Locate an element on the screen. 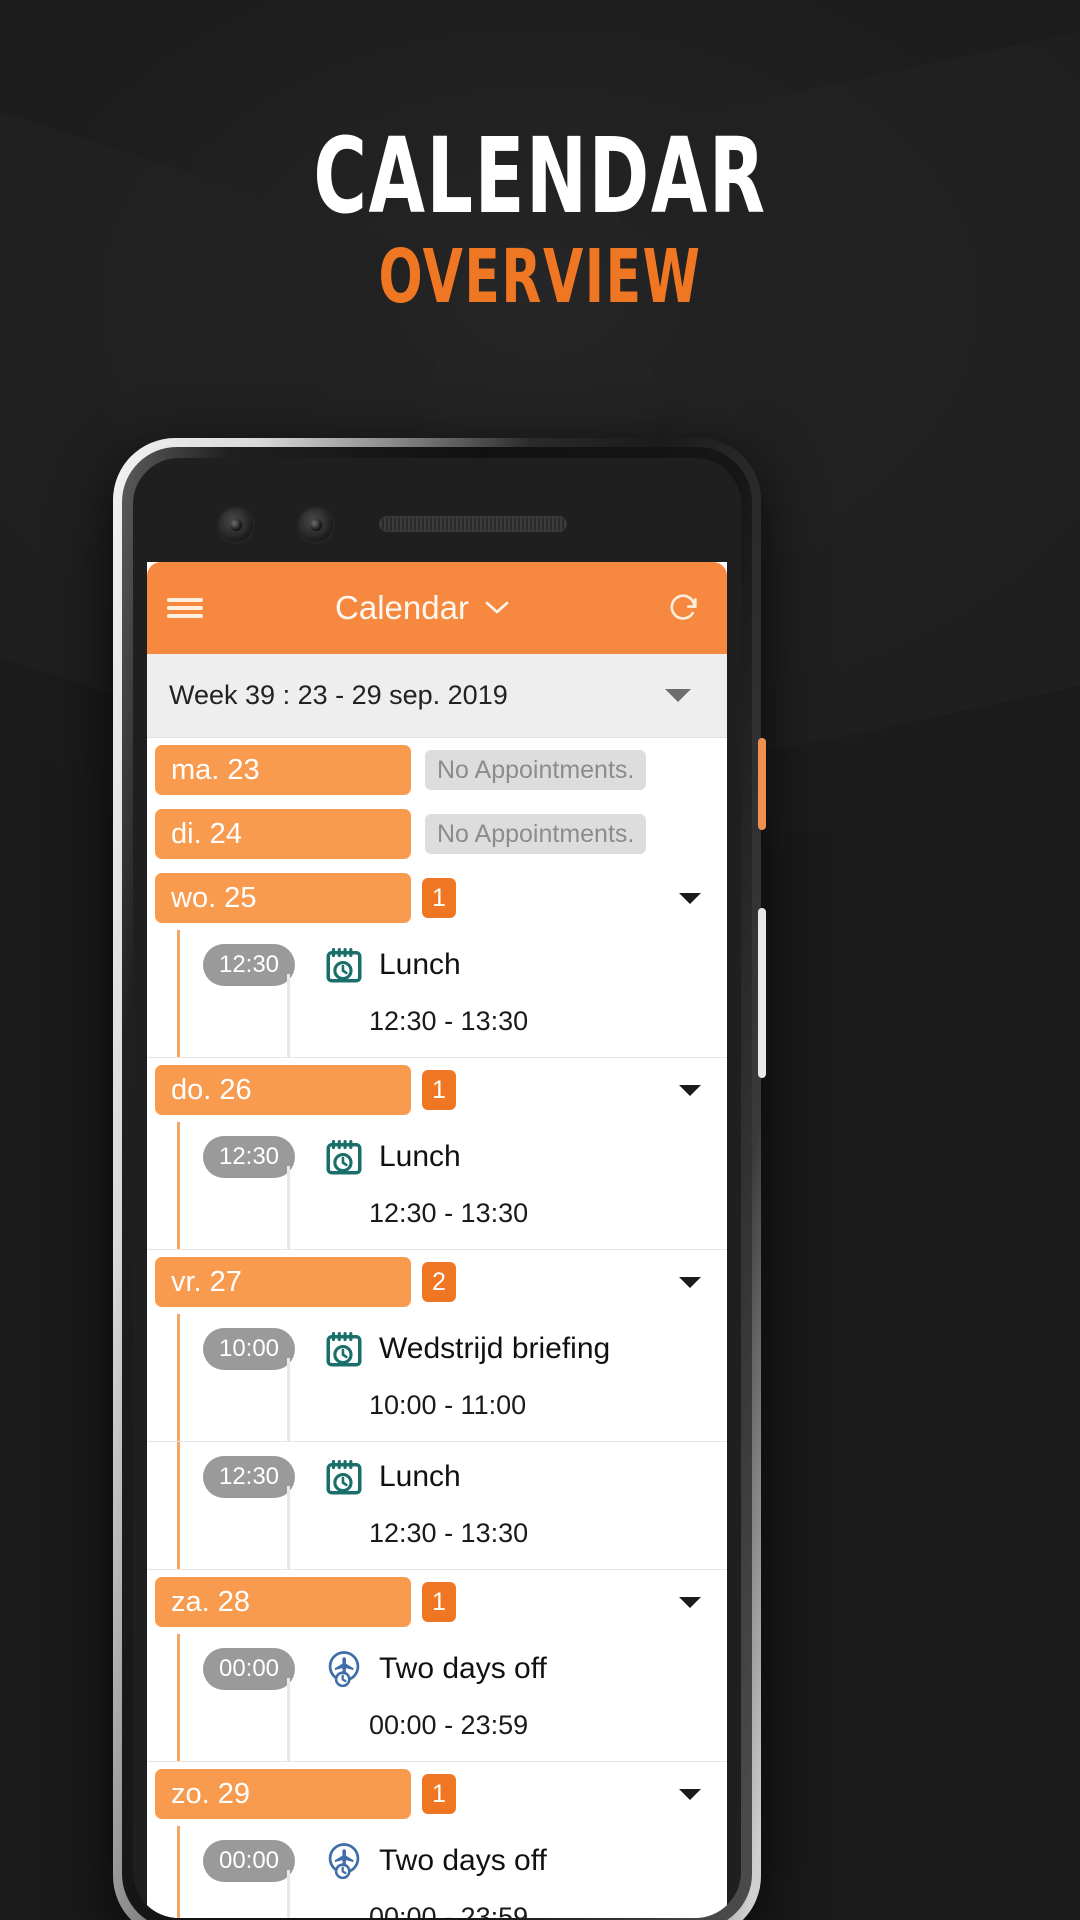  day-block: ma. 23 No Appointments. is located at coordinates (437, 770).